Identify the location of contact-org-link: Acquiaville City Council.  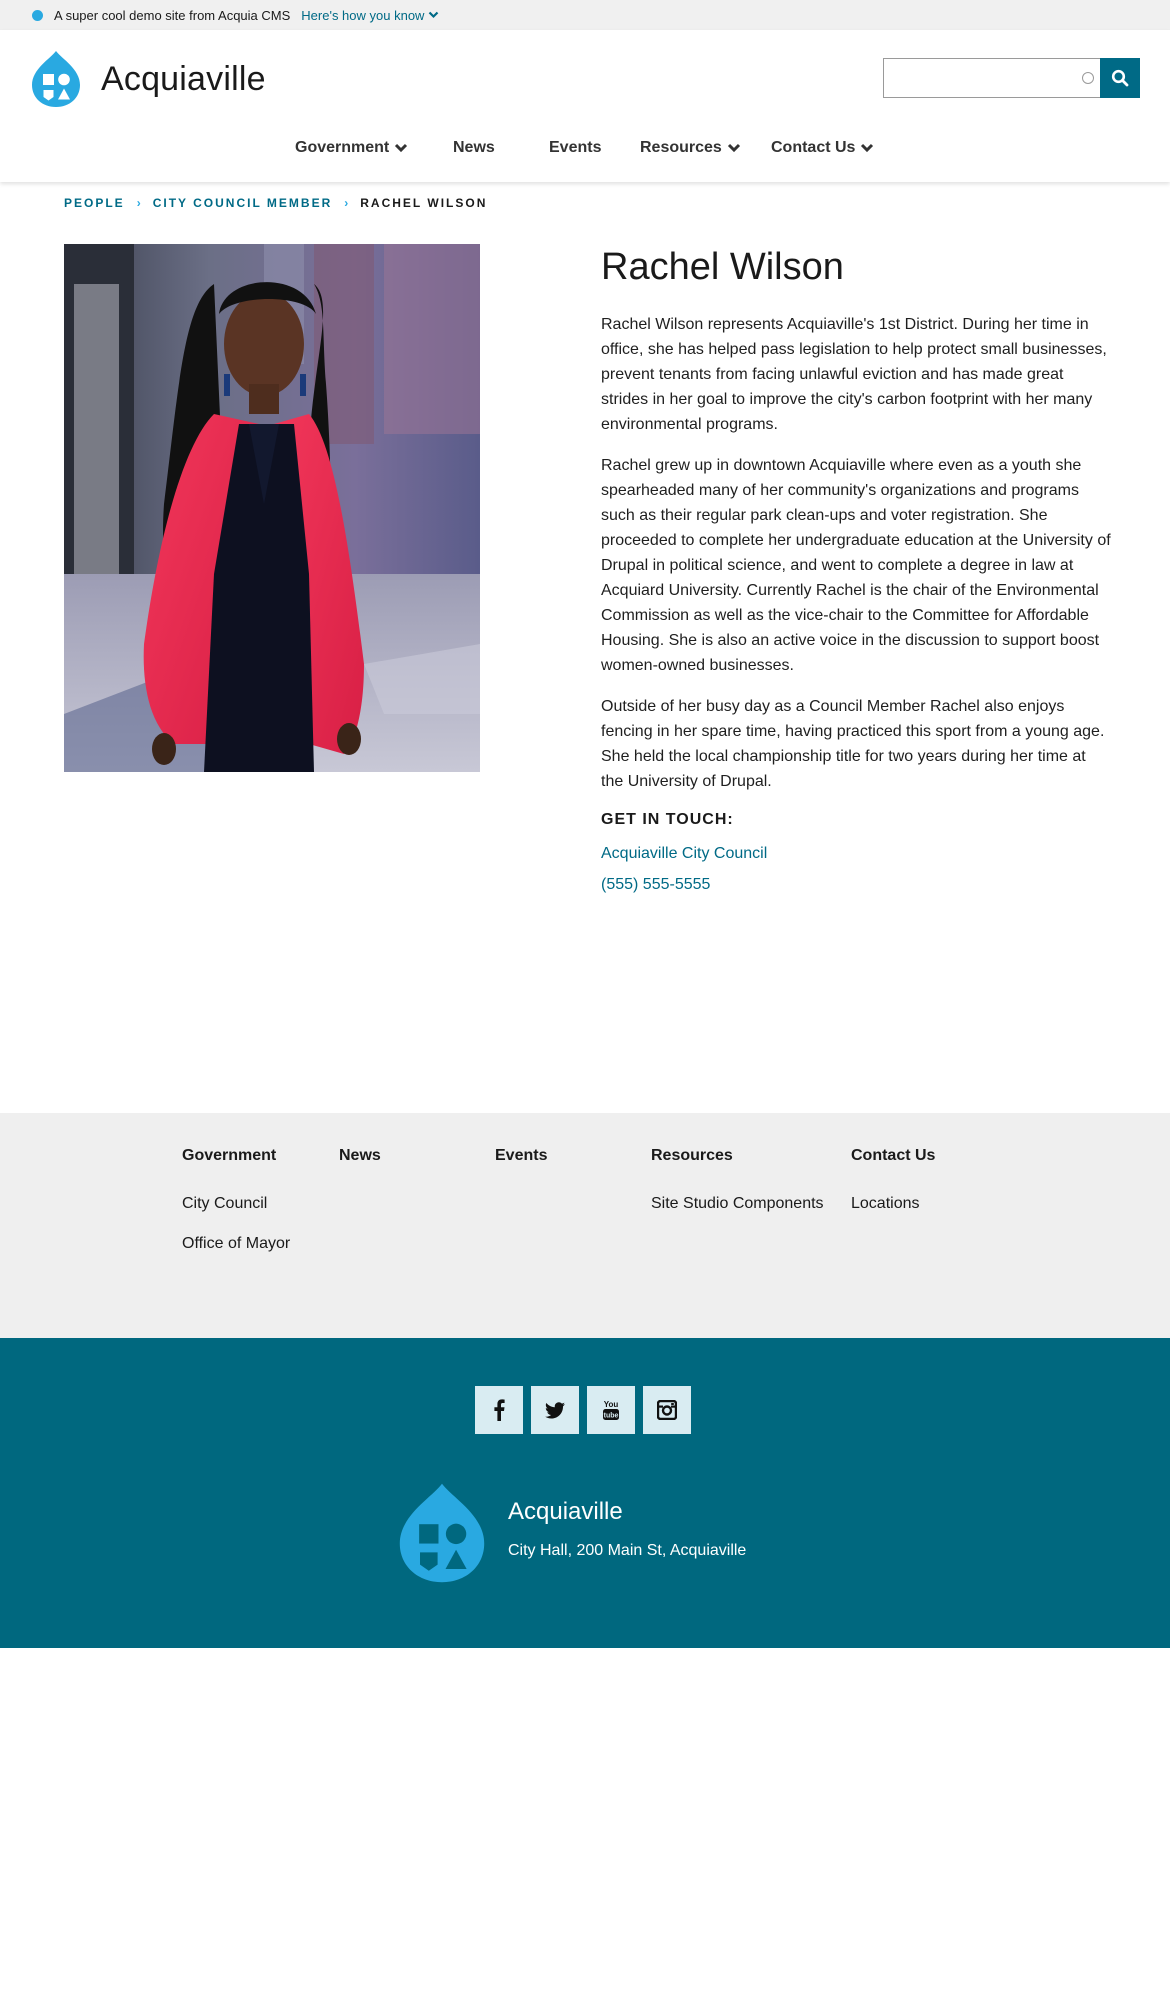
(856, 853).